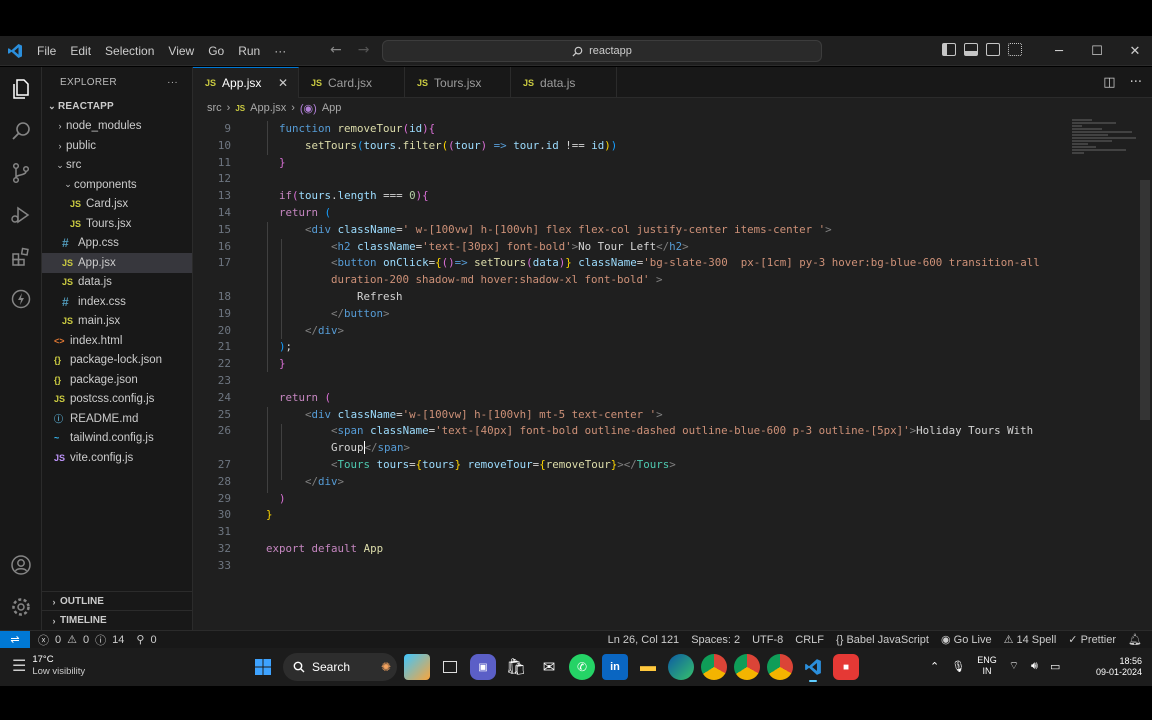  Describe the element at coordinates (564, 82) in the screenshot. I see `tab-data-js: JS data.js` at that location.